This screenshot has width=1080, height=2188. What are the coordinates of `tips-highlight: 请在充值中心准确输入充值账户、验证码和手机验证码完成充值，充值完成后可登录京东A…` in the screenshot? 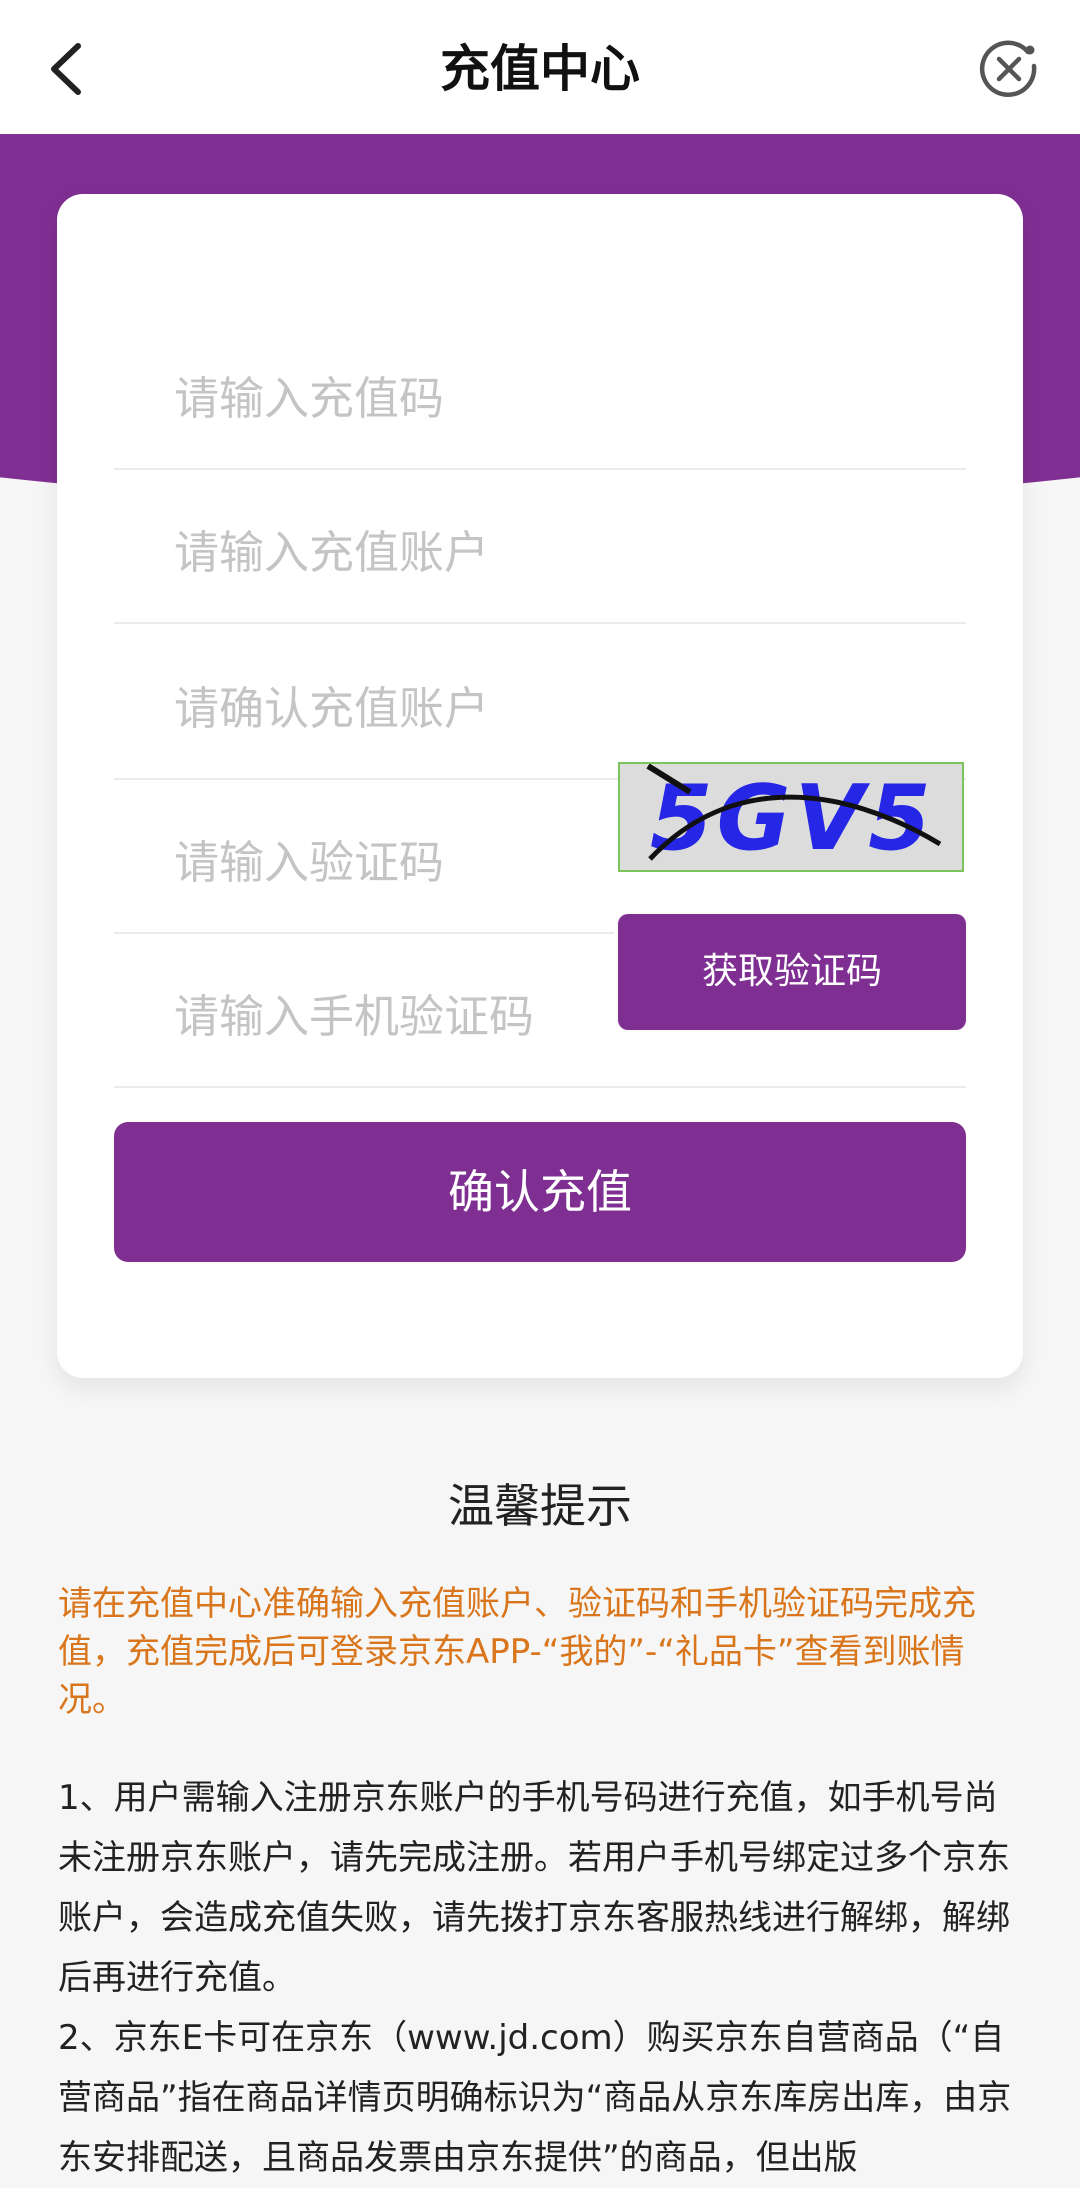 It's located at (517, 1652).